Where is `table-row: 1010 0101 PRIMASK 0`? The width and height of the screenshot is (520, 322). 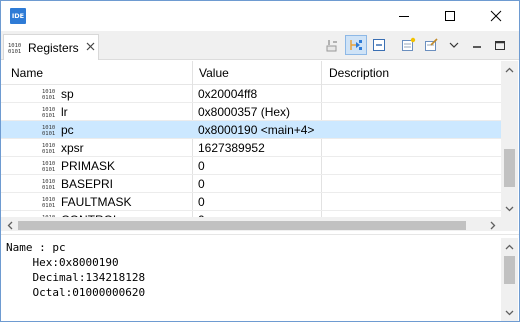
table-row: 1010 0101 PRIMASK 0 is located at coordinates (251, 166).